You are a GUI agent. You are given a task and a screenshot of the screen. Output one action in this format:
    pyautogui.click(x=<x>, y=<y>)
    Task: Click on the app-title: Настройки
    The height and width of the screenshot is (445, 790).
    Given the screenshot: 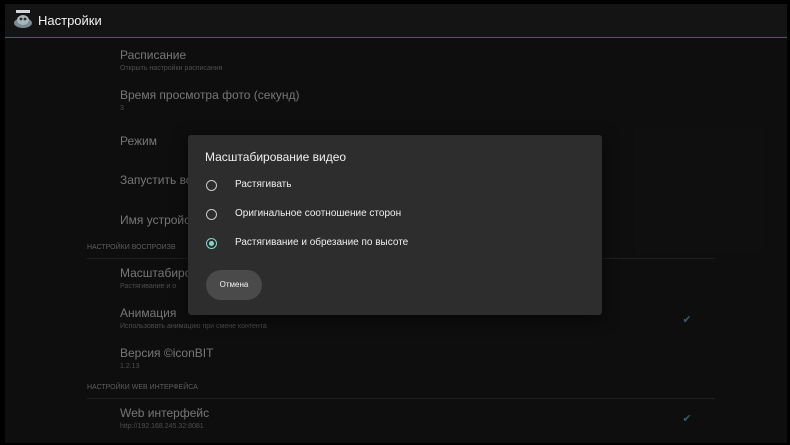 What is the action you would take?
    pyautogui.click(x=70, y=20)
    